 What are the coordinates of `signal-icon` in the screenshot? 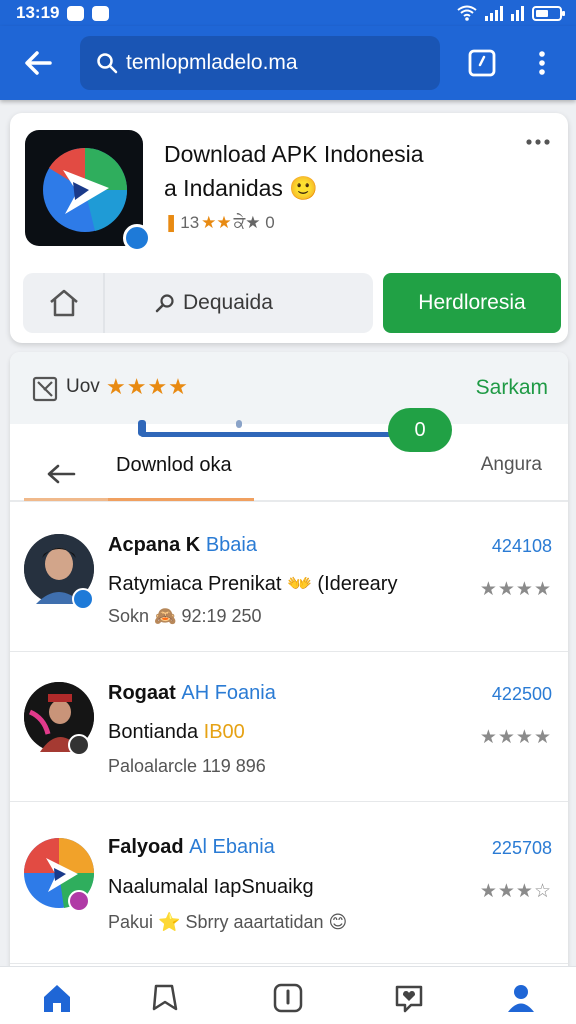 It's located at (494, 13).